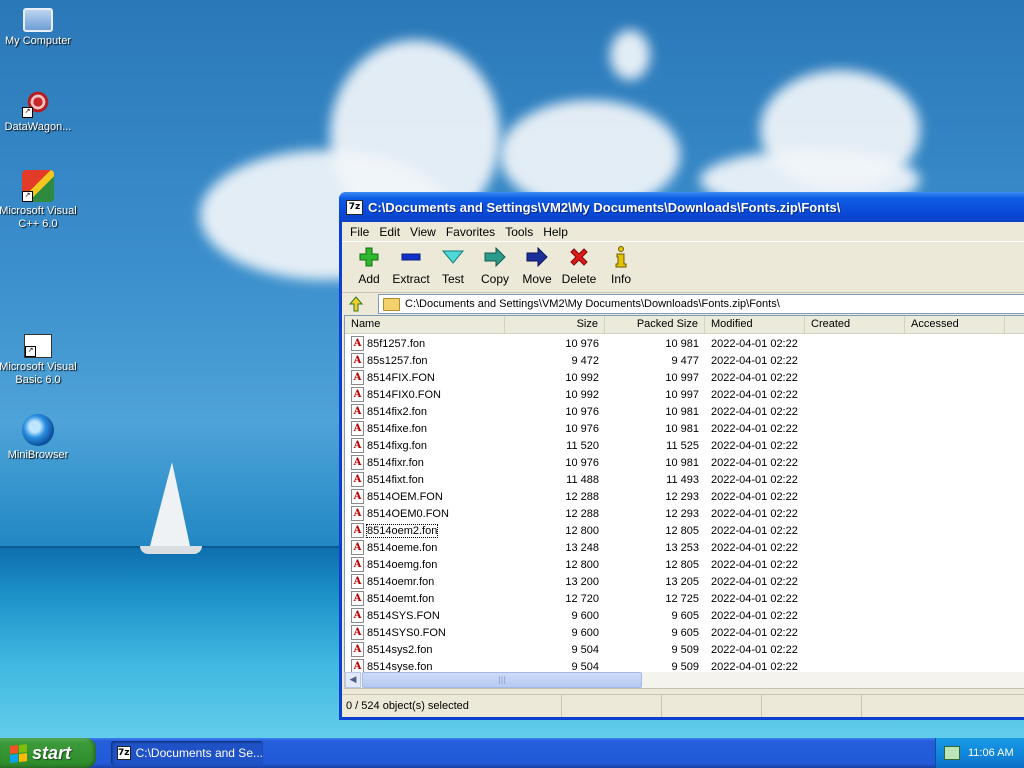 The width and height of the screenshot is (1024, 768). Describe the element at coordinates (955, 324) in the screenshot. I see `column-header-accessed: Accessed` at that location.